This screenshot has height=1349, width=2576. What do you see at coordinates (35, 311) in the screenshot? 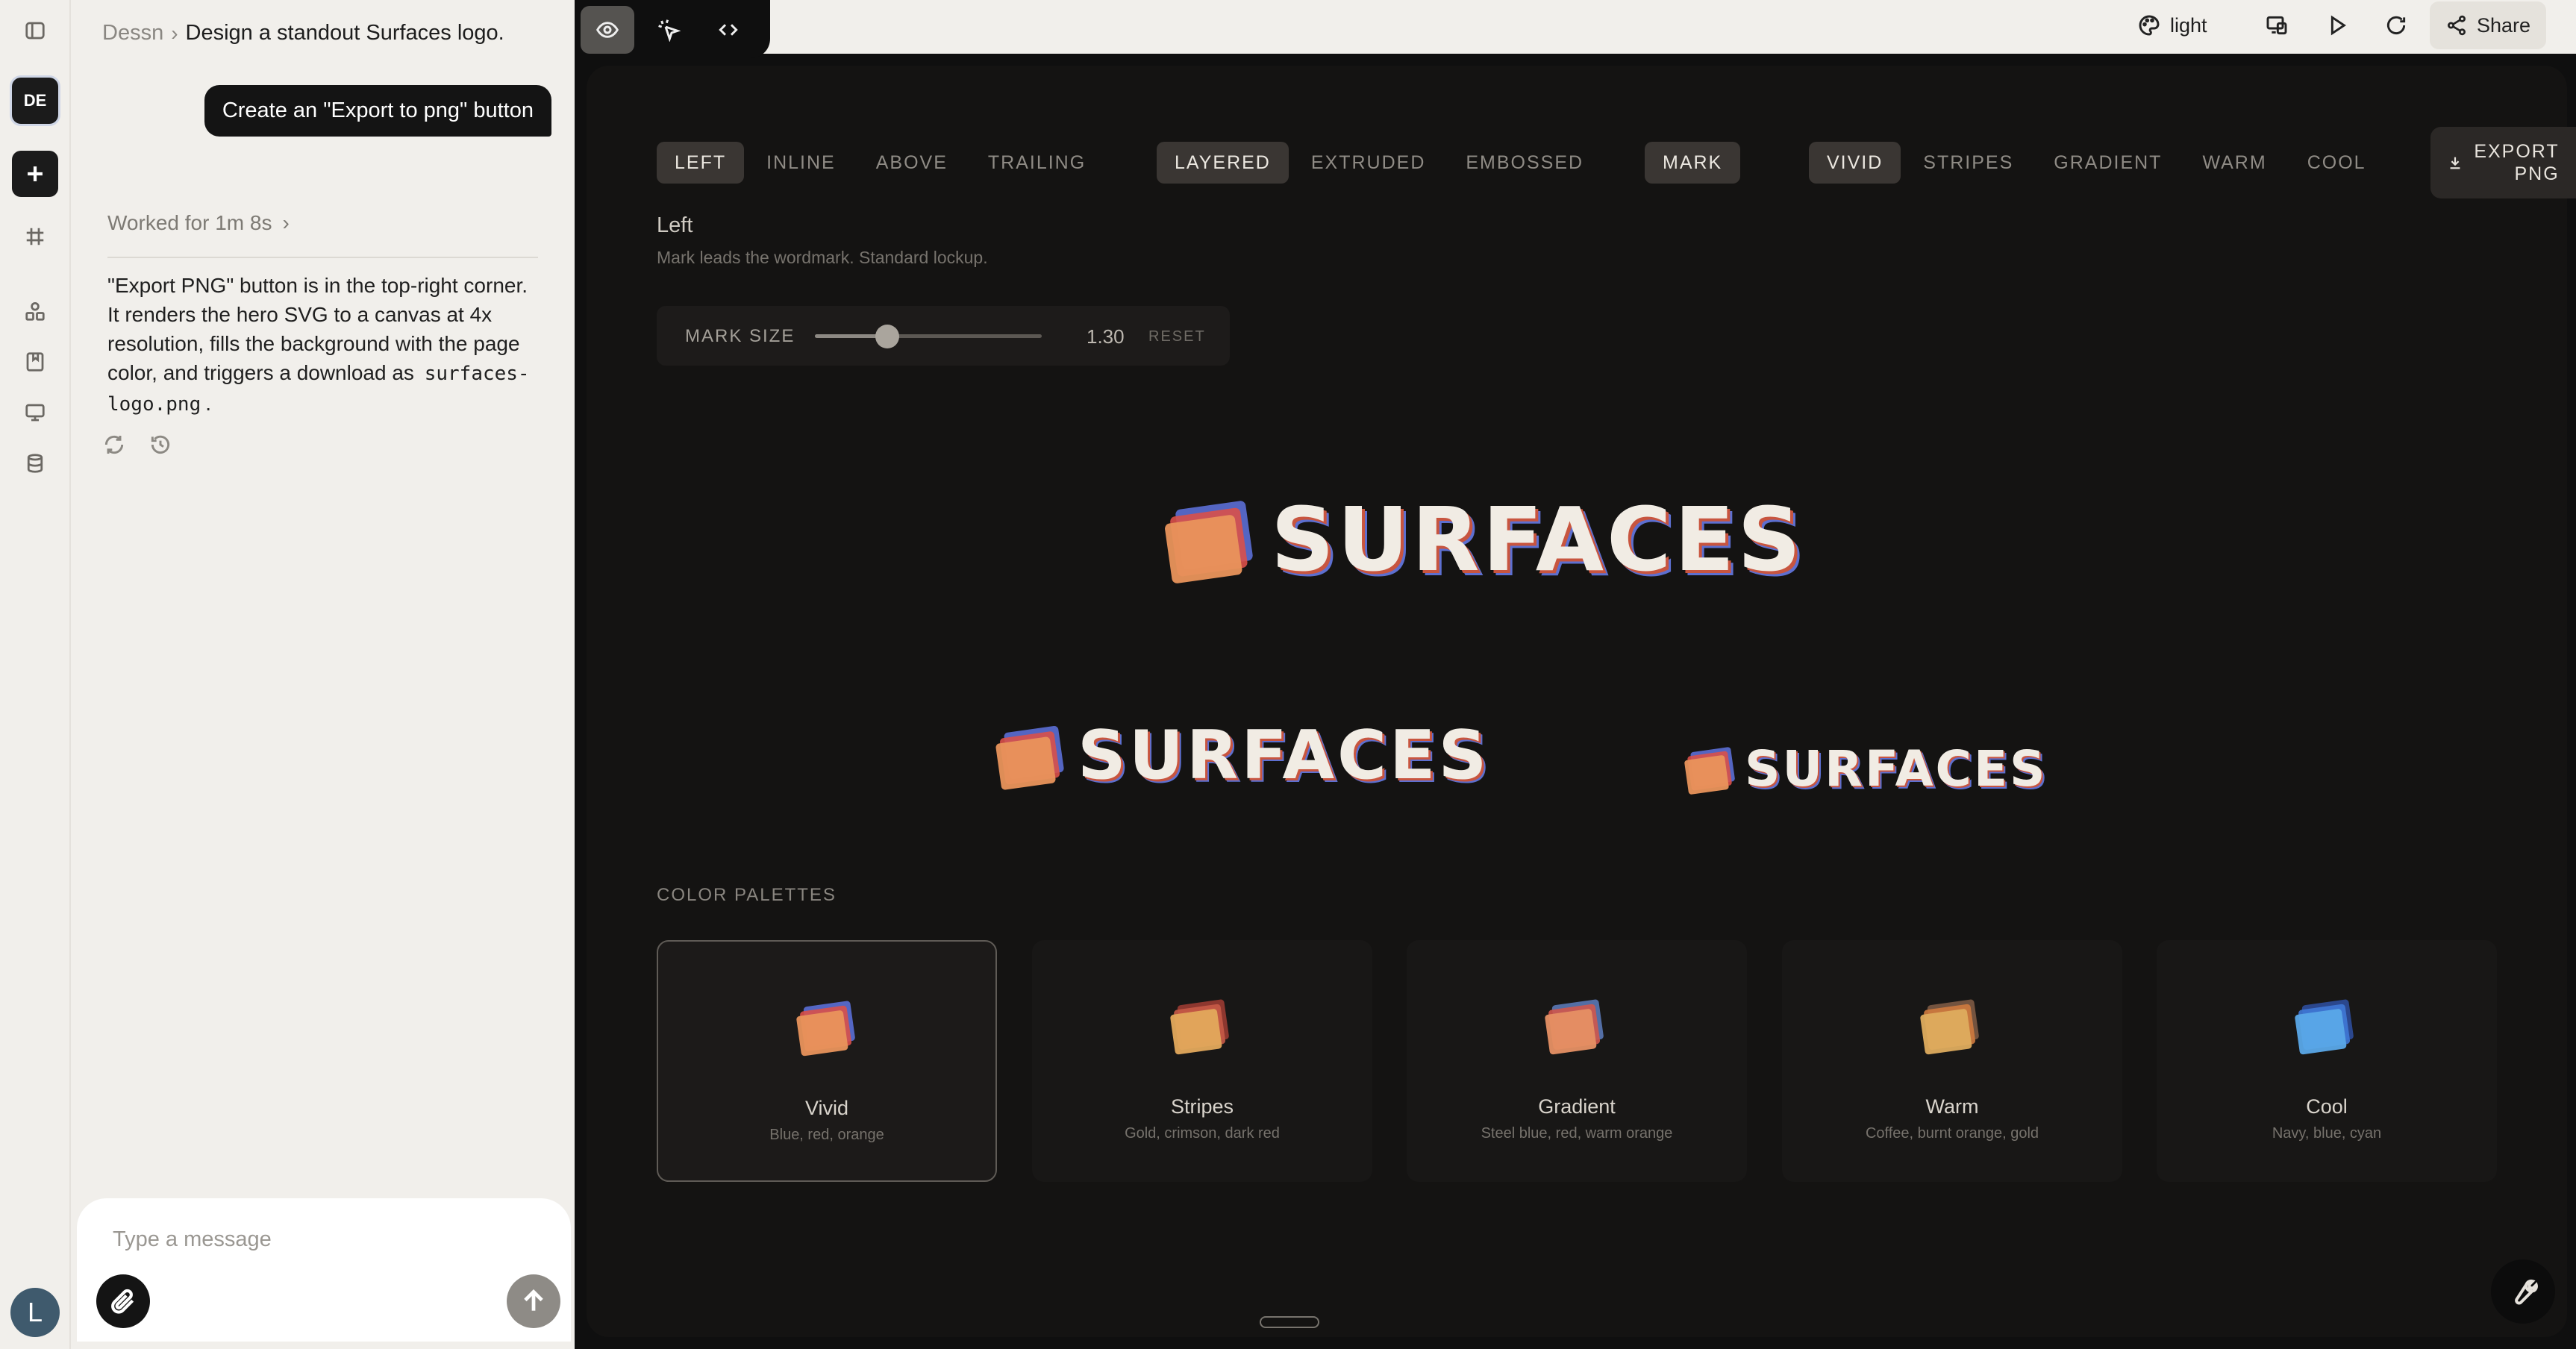
I see `components-icon` at bounding box center [35, 311].